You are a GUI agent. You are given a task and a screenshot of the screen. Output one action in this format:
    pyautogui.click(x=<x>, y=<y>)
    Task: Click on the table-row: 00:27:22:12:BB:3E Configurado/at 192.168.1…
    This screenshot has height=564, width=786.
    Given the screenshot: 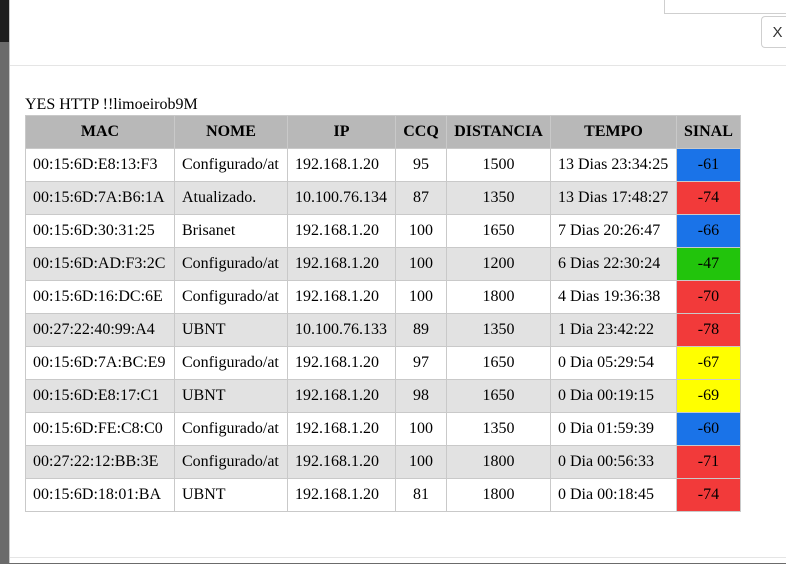 What is the action you would take?
    pyautogui.click(x=383, y=462)
    